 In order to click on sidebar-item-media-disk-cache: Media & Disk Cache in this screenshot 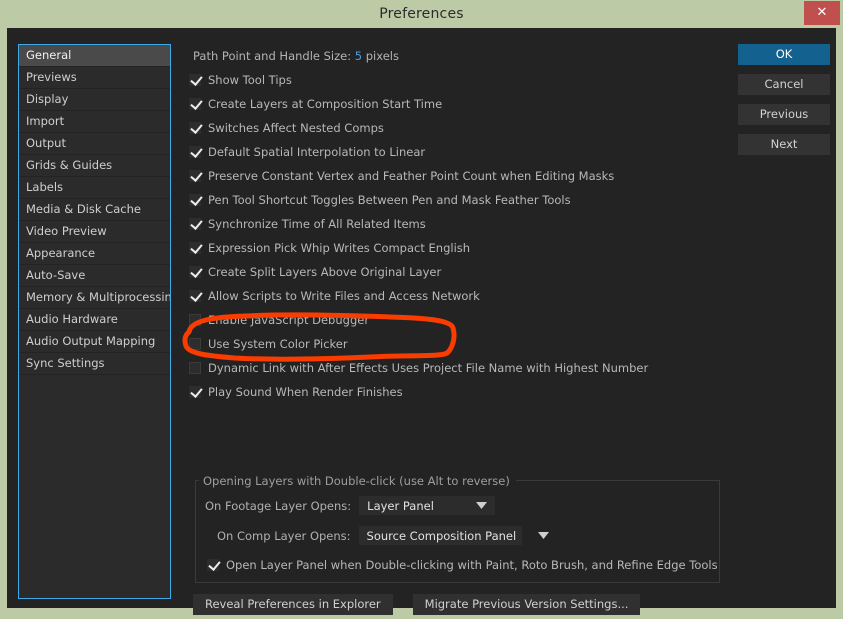, I will do `click(94, 210)`.